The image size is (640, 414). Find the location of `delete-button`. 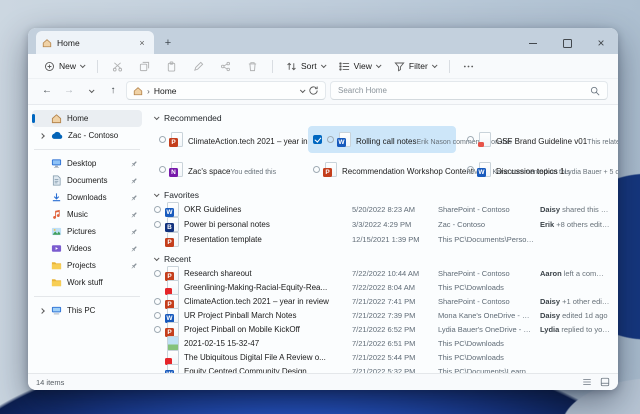

delete-button is located at coordinates (252, 66).